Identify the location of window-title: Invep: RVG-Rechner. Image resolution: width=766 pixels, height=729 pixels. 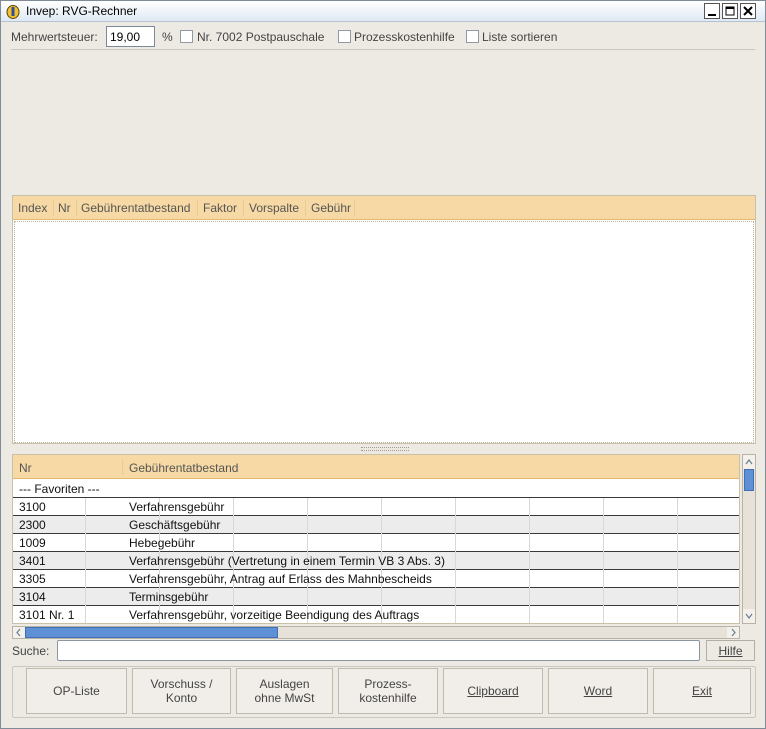
(82, 11).